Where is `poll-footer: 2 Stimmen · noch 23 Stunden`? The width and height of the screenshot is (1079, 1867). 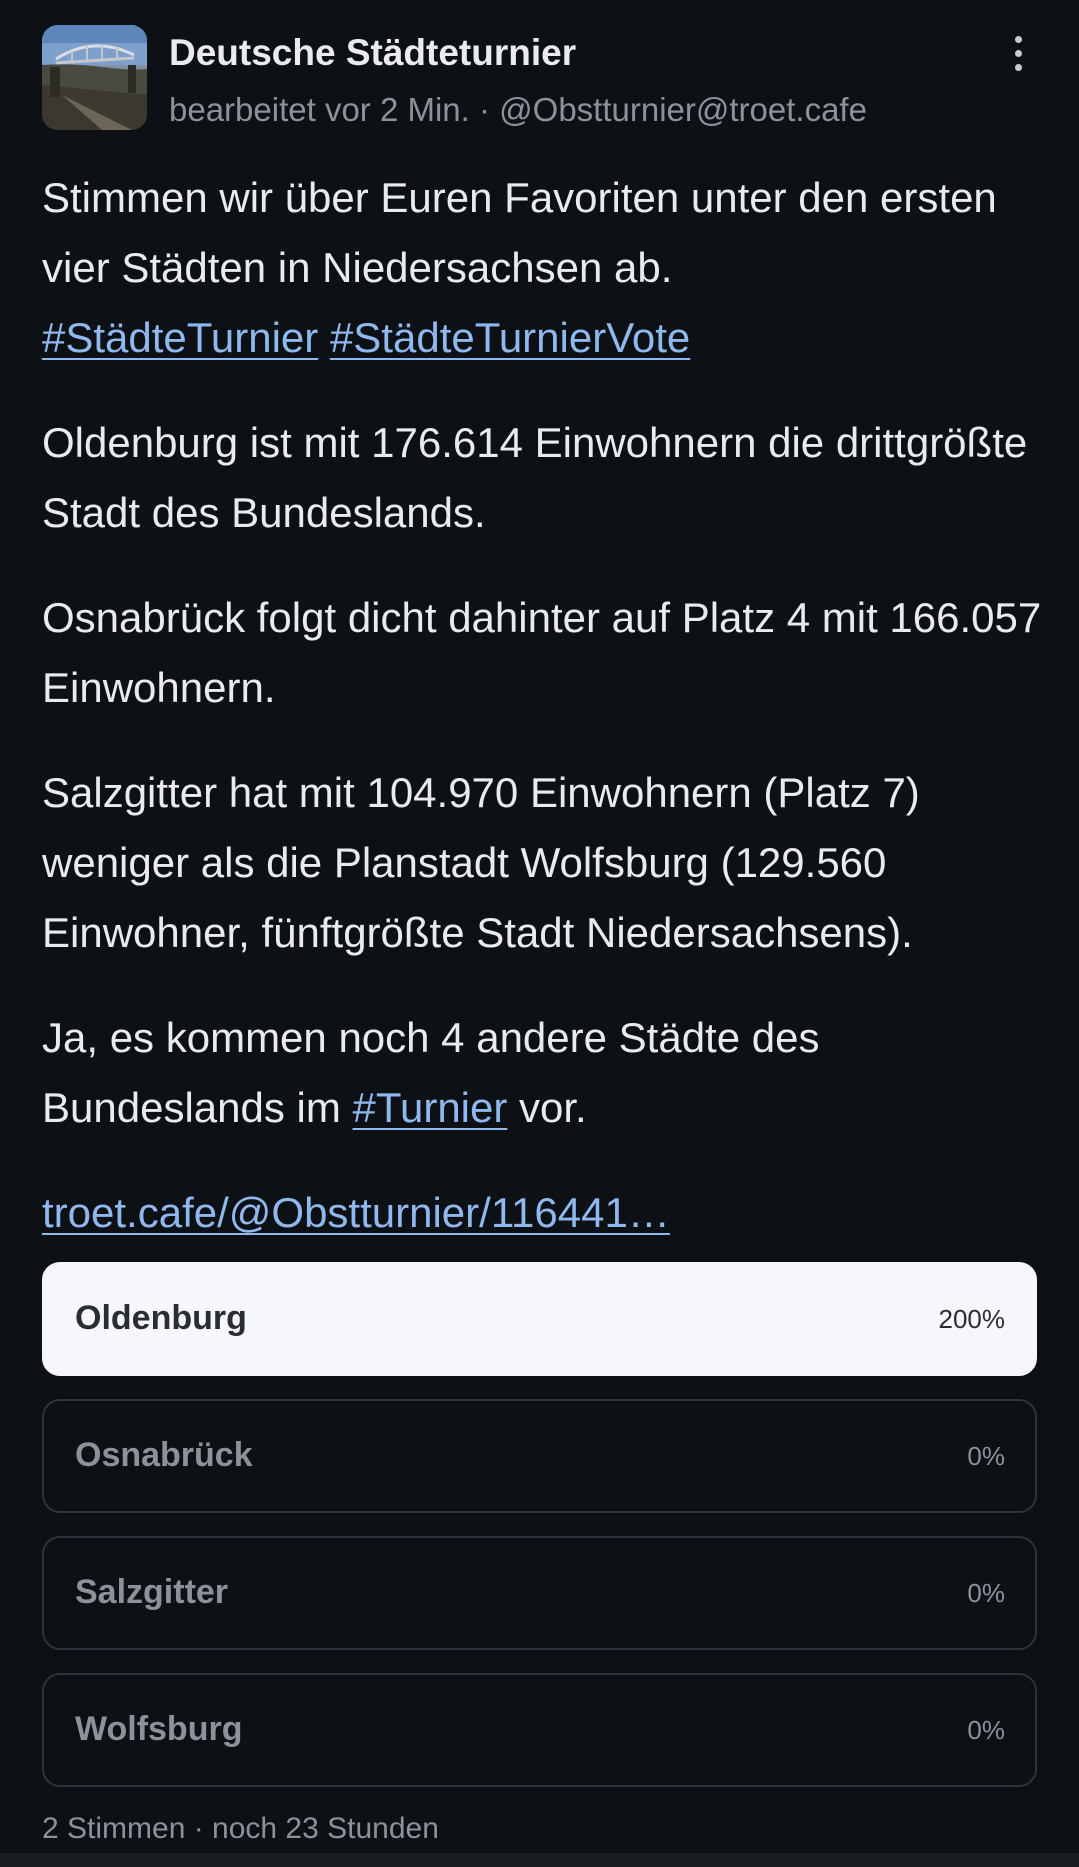 poll-footer: 2 Stimmen · noch 23 Stunden is located at coordinates (240, 1828).